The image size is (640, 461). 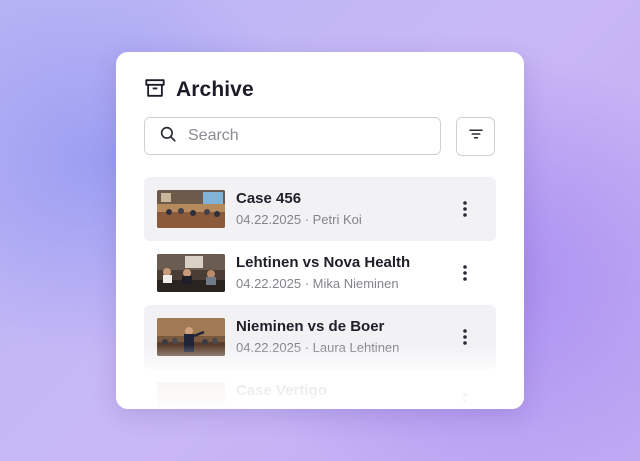 I want to click on item-title: Lehtinen vs Nova Health, so click(x=323, y=262).